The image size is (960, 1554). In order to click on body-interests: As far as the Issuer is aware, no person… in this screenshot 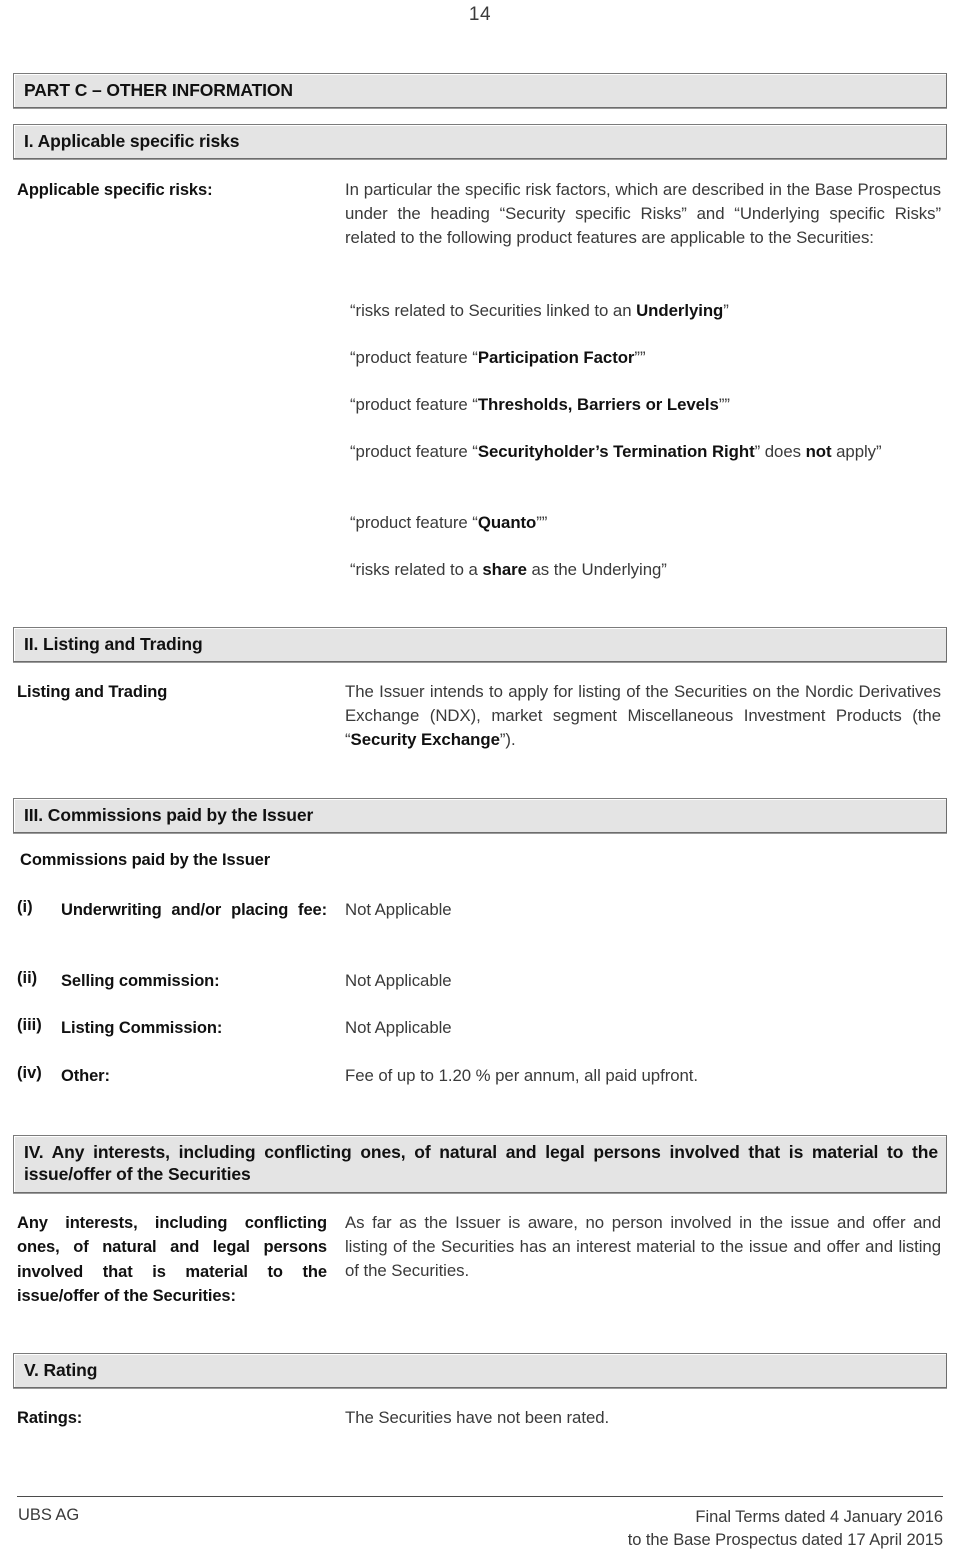, I will do `click(643, 1247)`.